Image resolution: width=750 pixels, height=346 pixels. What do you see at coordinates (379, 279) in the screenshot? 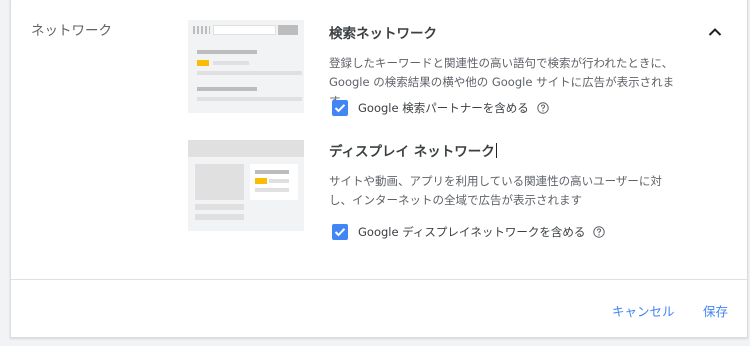
I see `footer-divider` at bounding box center [379, 279].